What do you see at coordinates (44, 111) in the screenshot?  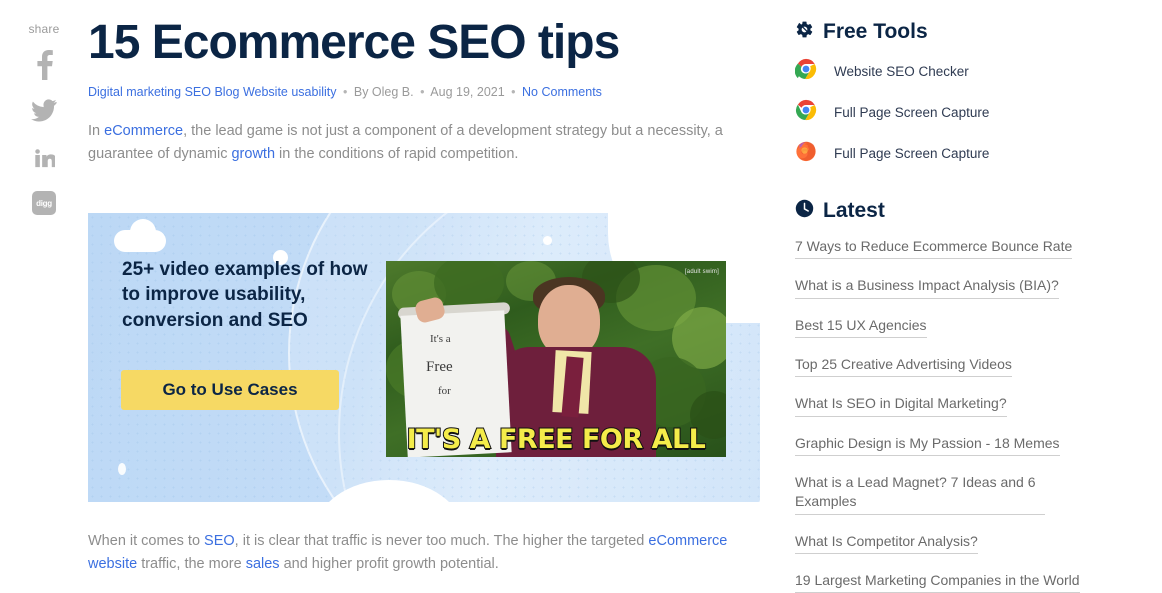 I see `twitter-icon` at bounding box center [44, 111].